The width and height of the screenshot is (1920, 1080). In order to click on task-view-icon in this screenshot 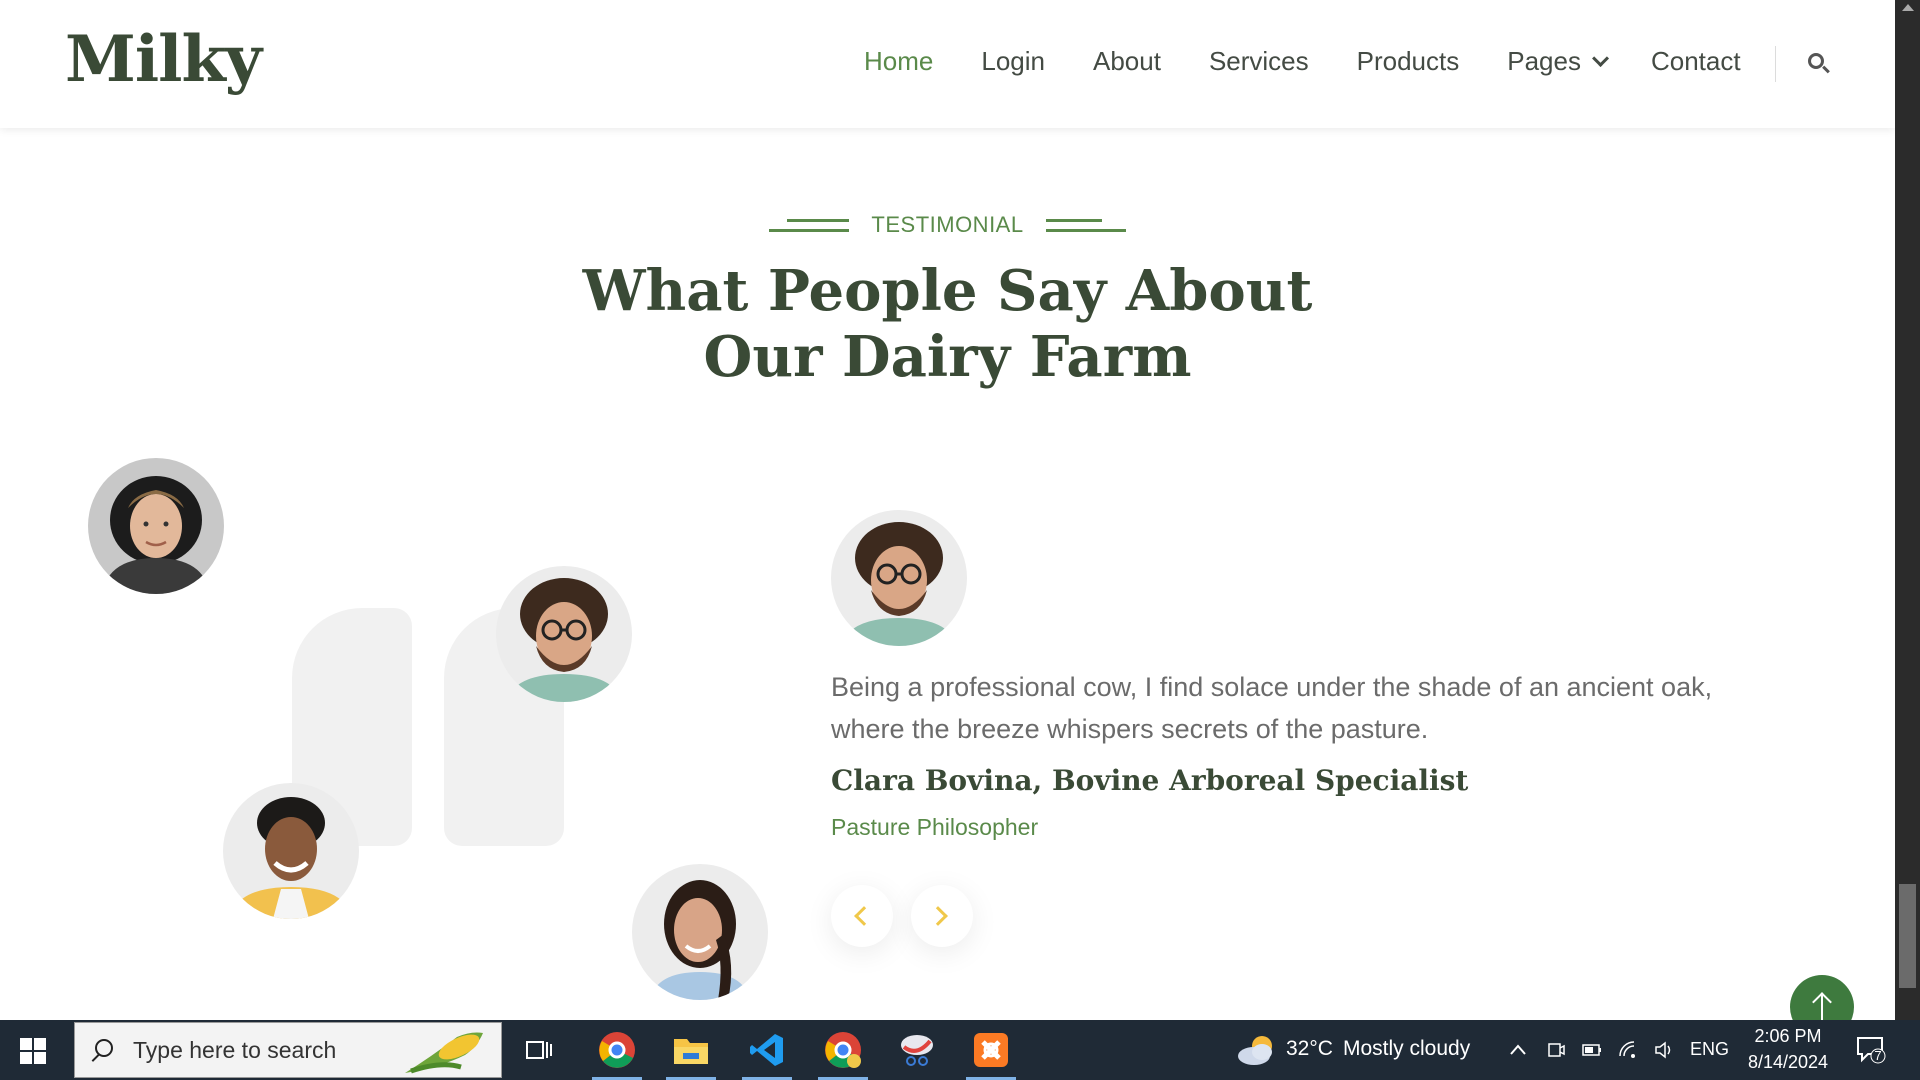, I will do `click(539, 1050)`.